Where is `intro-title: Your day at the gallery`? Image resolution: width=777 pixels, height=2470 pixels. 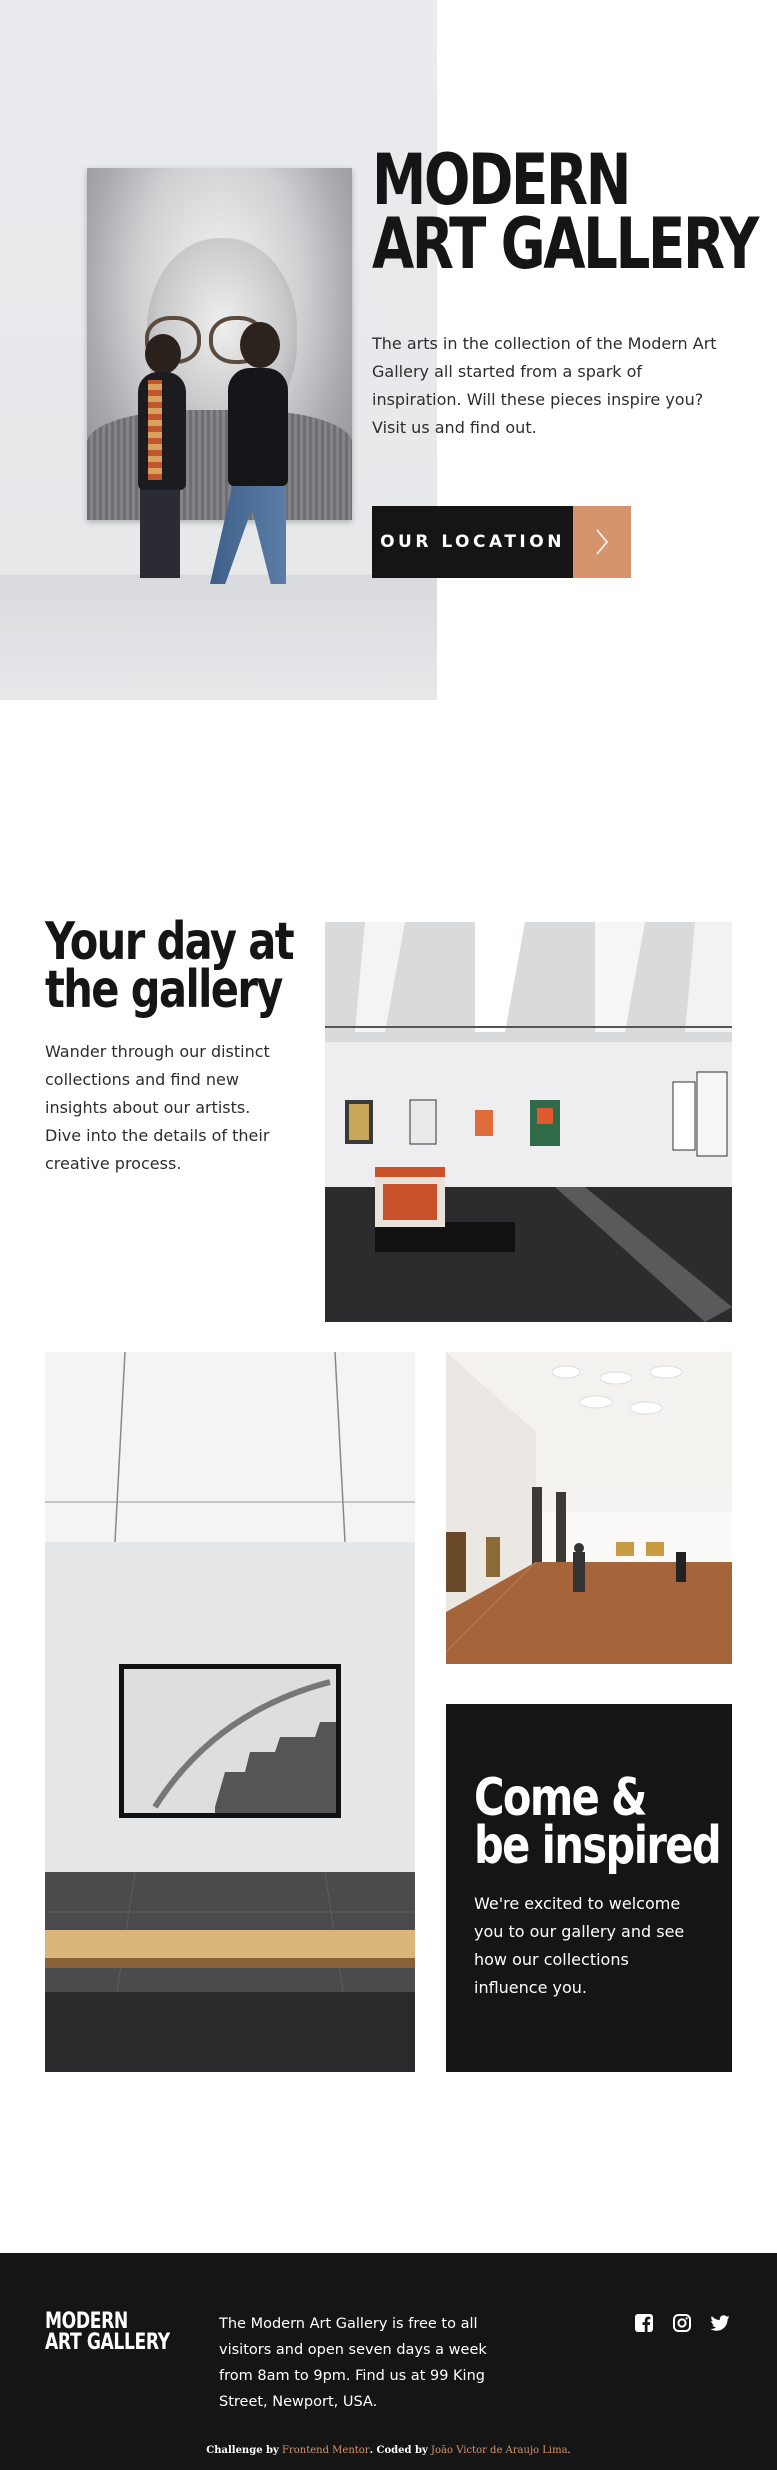
intro-title: Your day at the gallery is located at coordinates (170, 966).